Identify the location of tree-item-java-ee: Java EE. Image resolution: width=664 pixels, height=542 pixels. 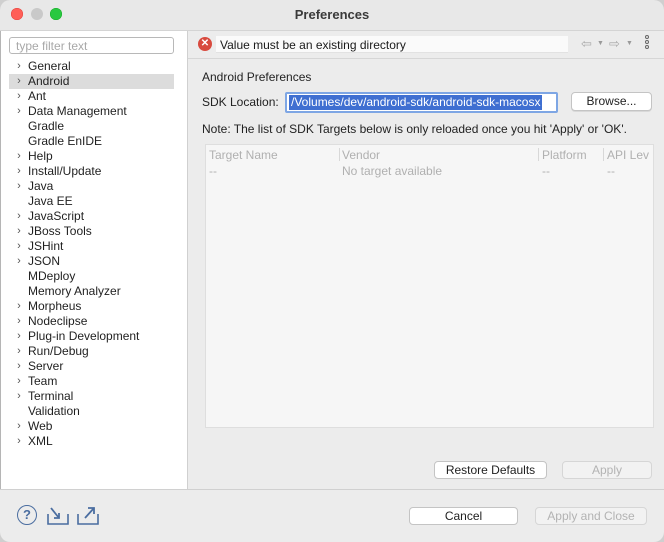
(94, 201).